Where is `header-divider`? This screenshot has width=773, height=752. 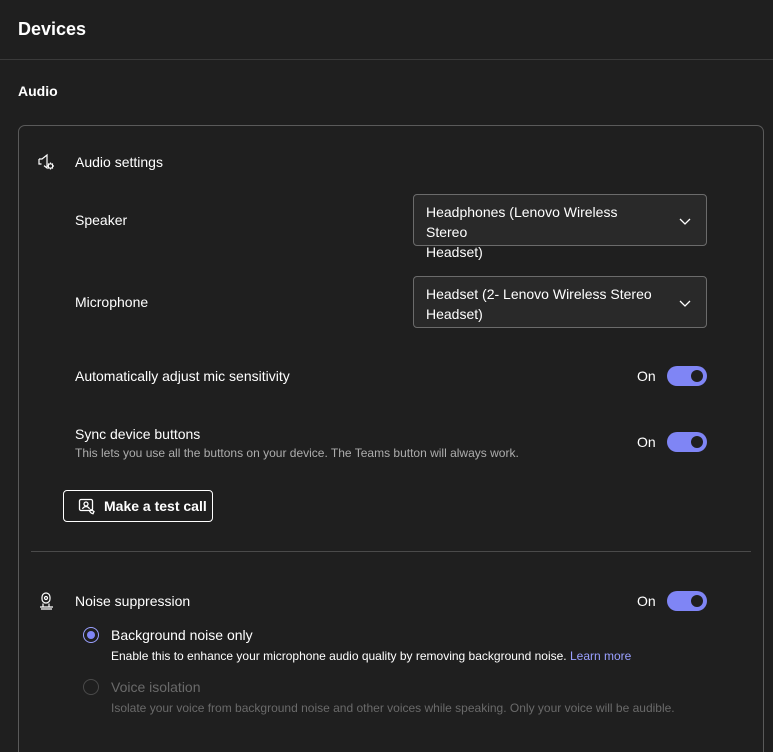
header-divider is located at coordinates (386, 59).